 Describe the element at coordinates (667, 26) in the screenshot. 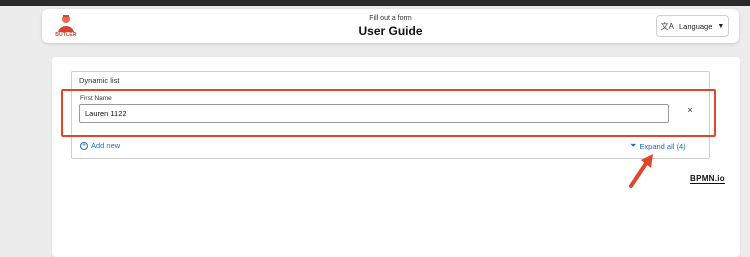

I see `translate-icon: 文A` at that location.